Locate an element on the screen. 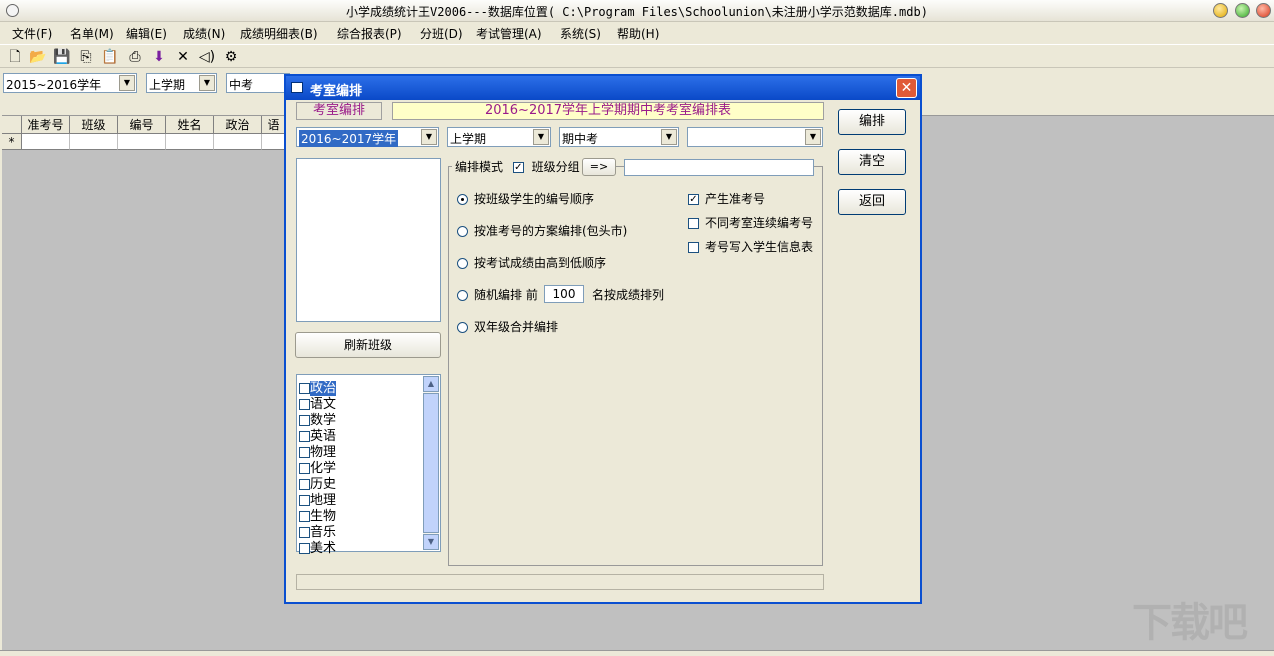 This screenshot has width=1274, height=656. open-folder-icon: 📂 is located at coordinates (38, 57).